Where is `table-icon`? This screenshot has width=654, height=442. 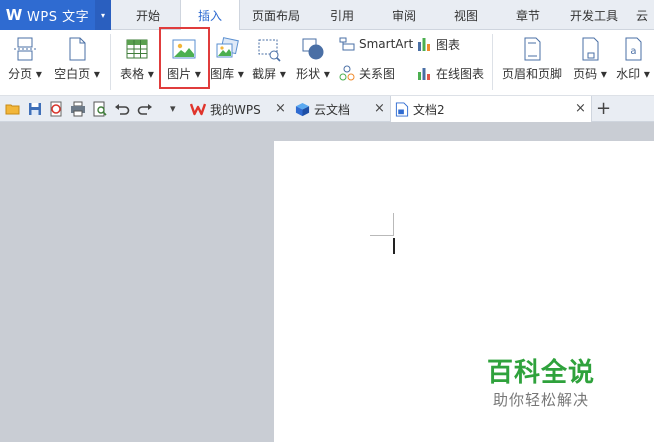 table-icon is located at coordinates (137, 49).